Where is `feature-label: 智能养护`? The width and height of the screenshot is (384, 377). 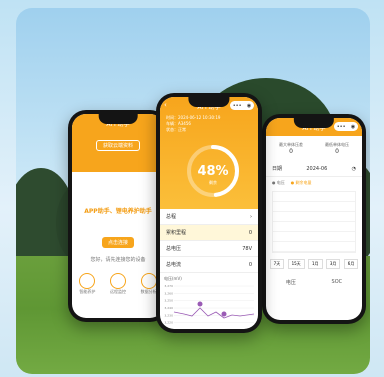 feature-label: 智能养护 is located at coordinates (87, 291).